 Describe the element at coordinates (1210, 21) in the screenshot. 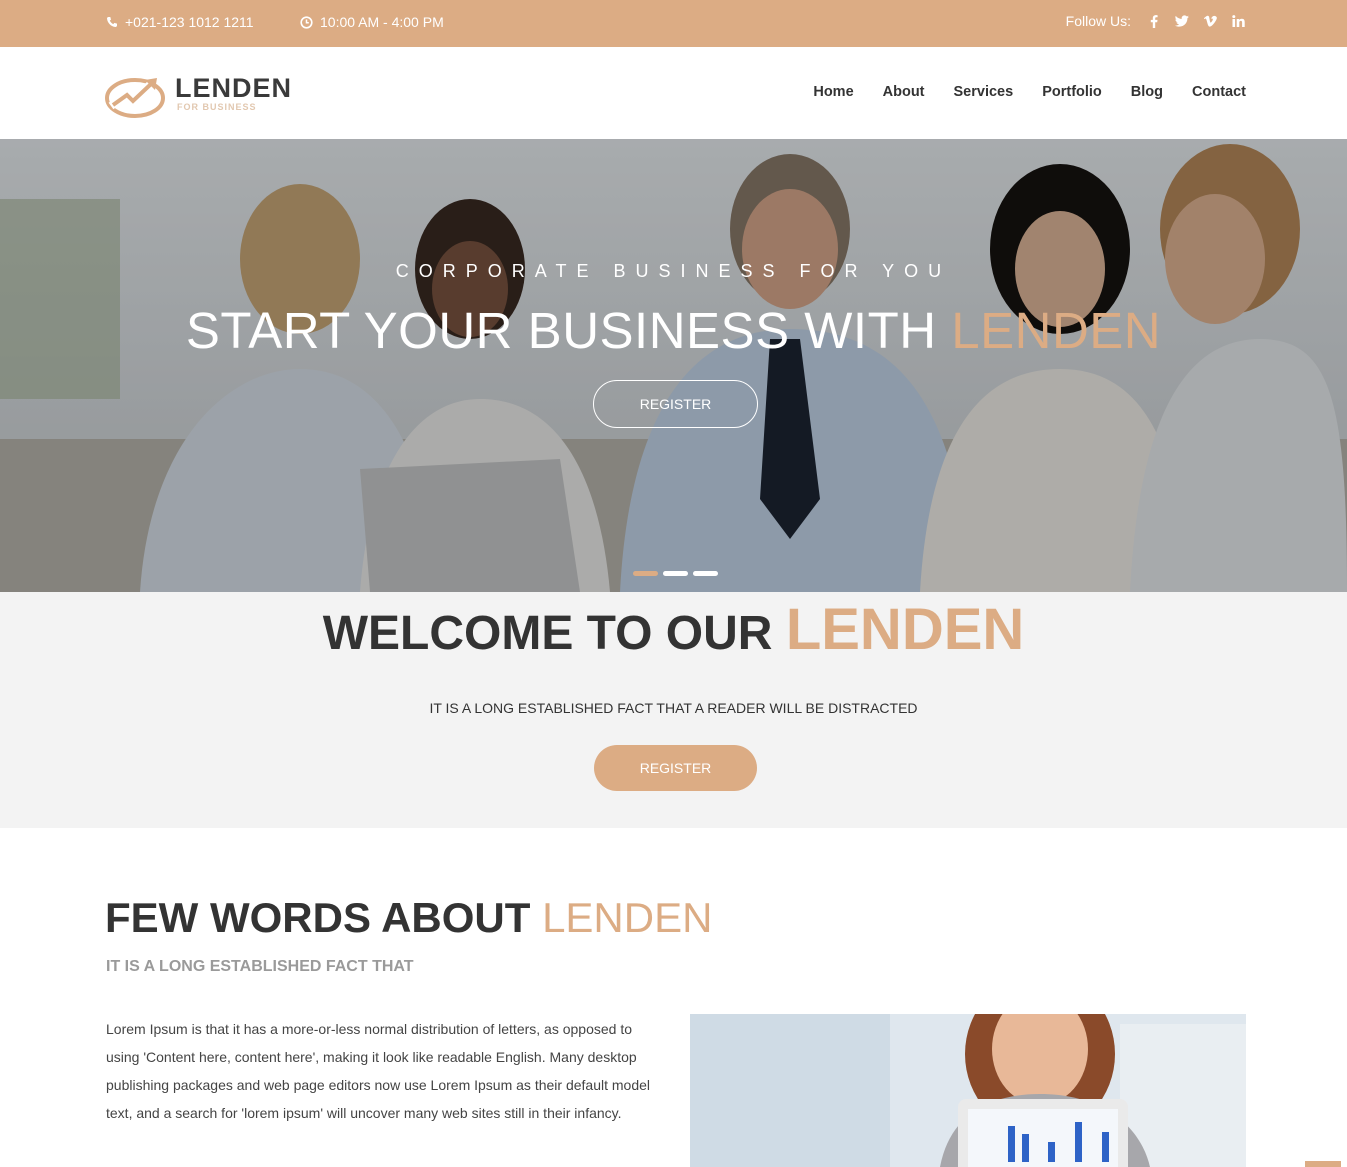

I see `vimeo-icon` at that location.